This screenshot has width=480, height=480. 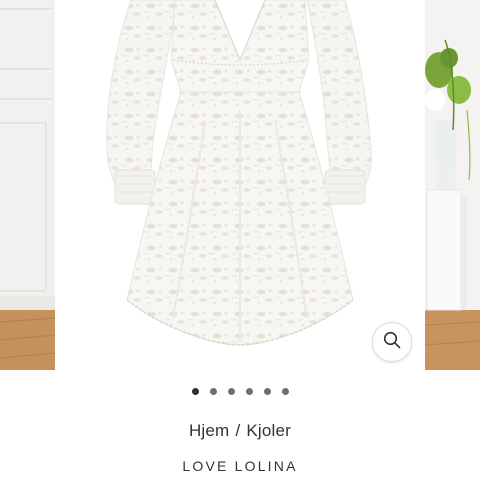 What do you see at coordinates (209, 430) in the screenshot?
I see `breadcrumb-home-link: Hjem` at bounding box center [209, 430].